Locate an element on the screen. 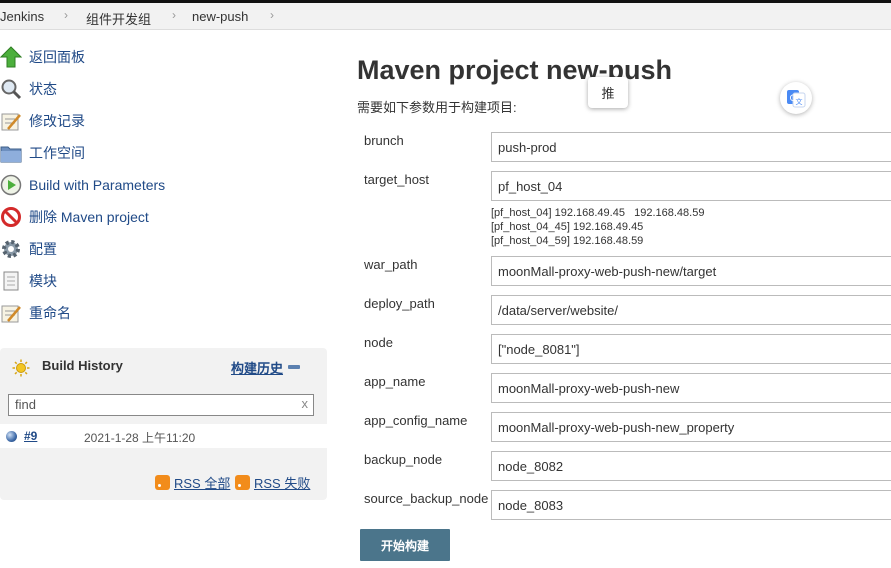 Image resolution: width=891 pixels, height=568 pixels. rss-all-label: RSS 全部 is located at coordinates (202, 483).